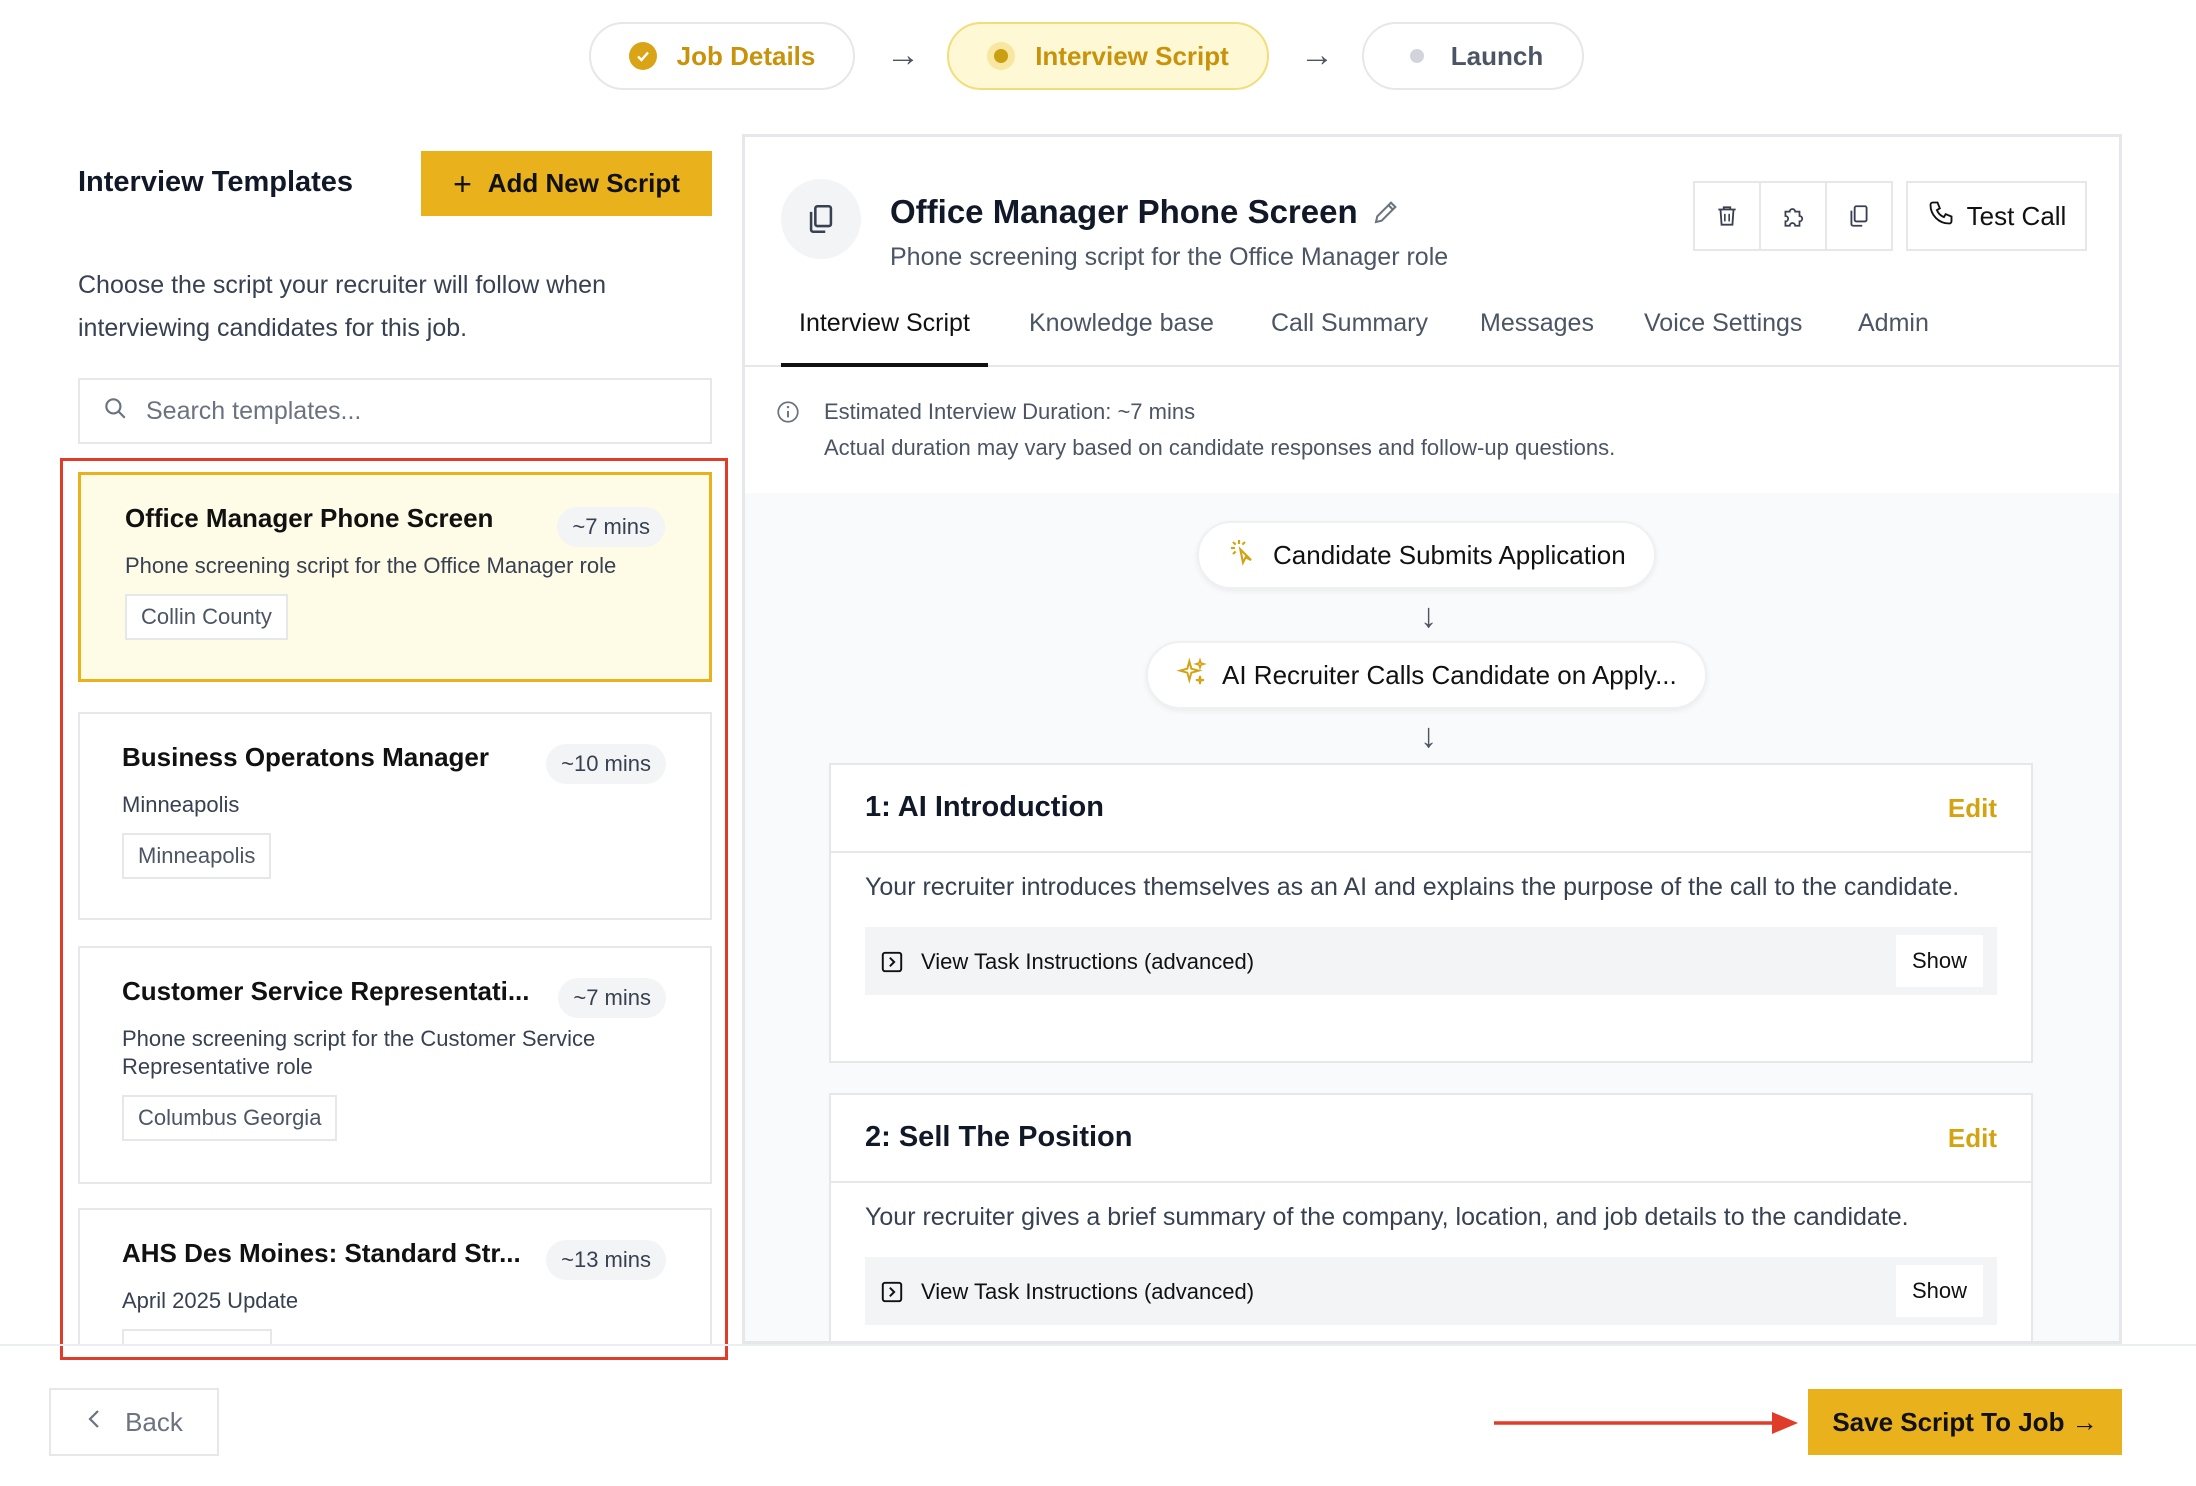  I want to click on step-label: Interview Script, so click(1132, 55).